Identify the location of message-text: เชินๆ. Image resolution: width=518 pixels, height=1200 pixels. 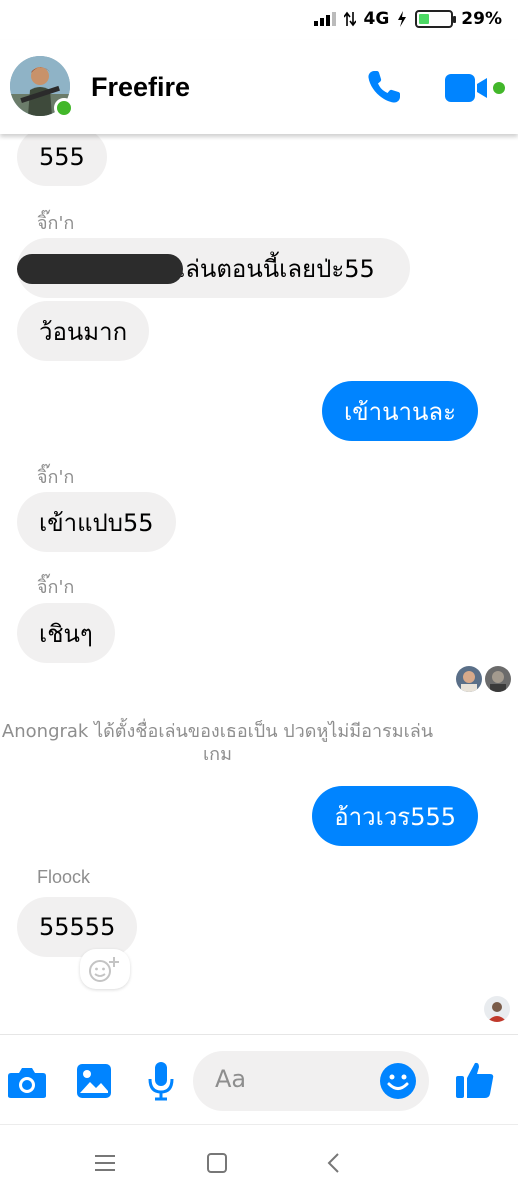
(66, 633).